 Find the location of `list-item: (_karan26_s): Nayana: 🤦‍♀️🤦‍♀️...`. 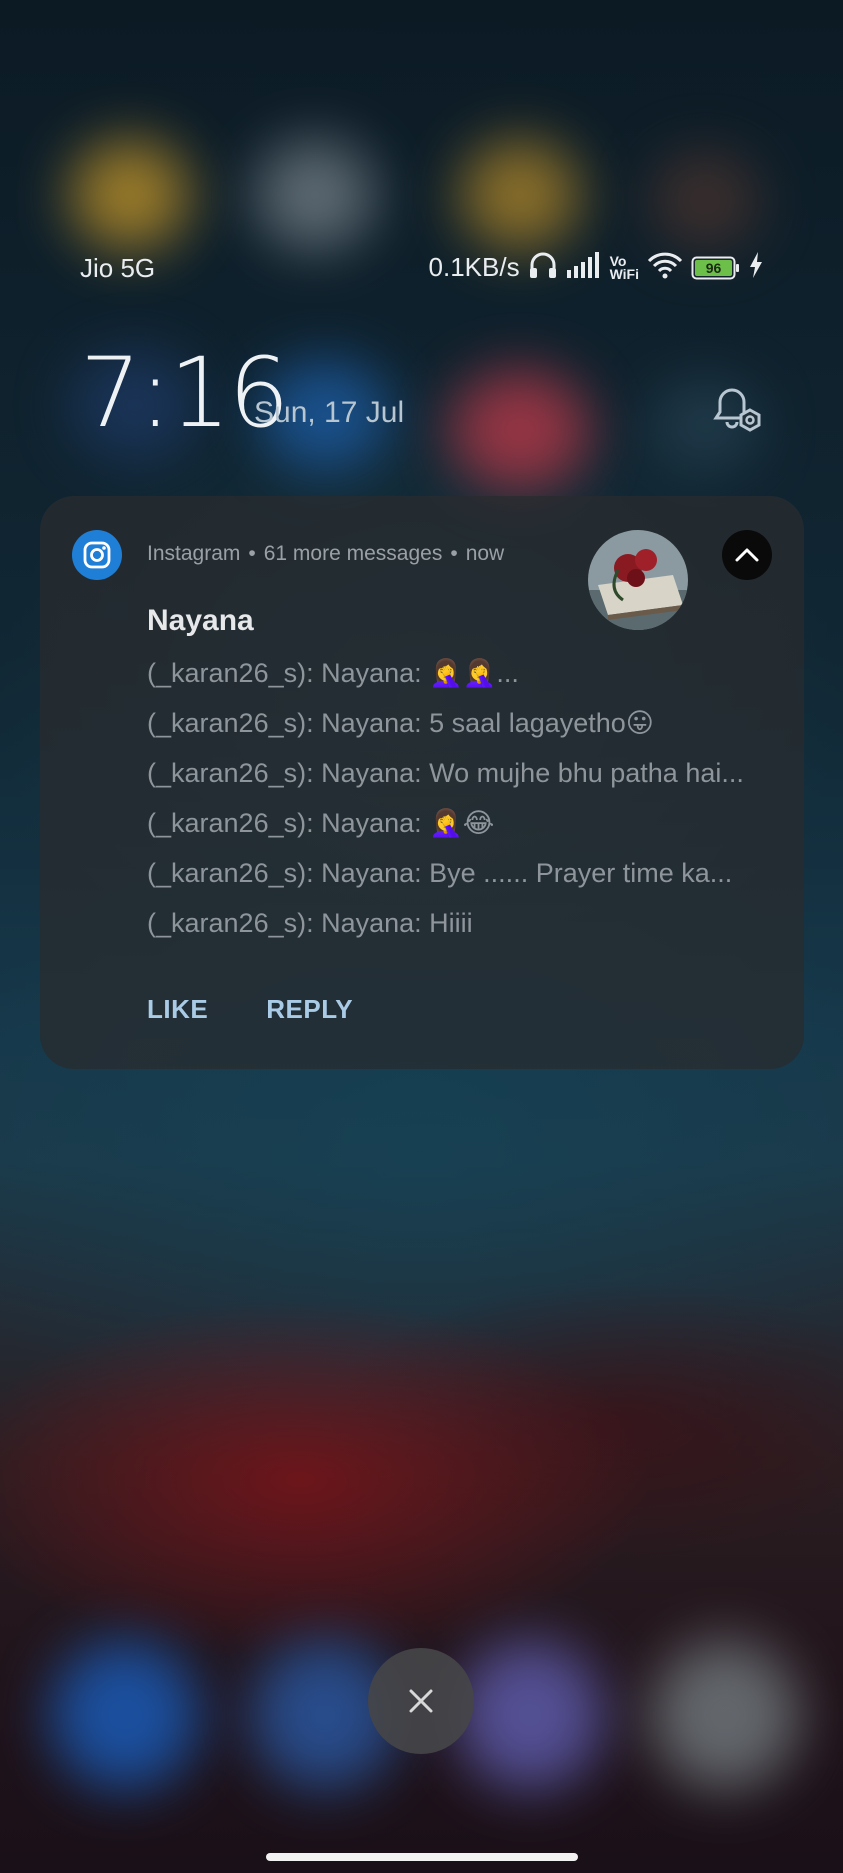

list-item: (_karan26_s): Nayana: 🤦‍♀️🤦‍♀️... is located at coordinates (333, 673).